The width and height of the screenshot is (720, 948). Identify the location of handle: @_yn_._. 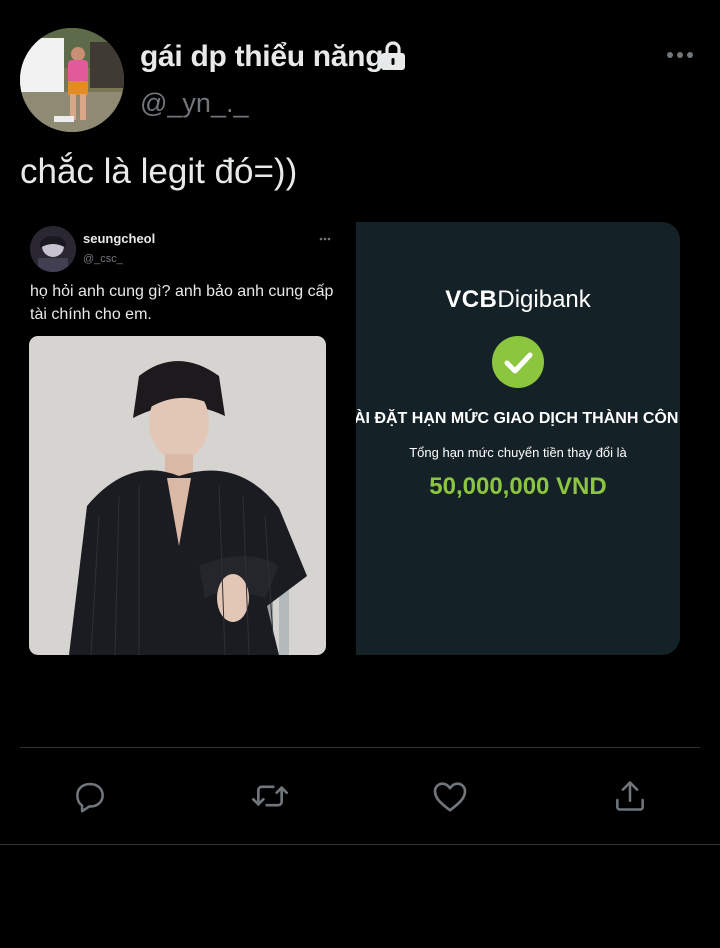
(194, 103).